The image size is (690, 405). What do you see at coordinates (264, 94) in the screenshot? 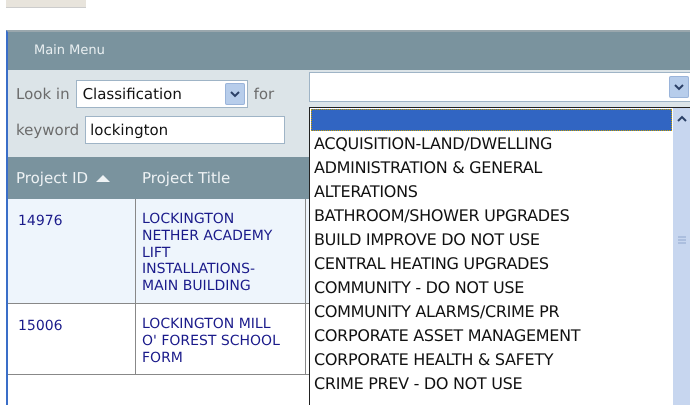
I see `for-label: for` at bounding box center [264, 94].